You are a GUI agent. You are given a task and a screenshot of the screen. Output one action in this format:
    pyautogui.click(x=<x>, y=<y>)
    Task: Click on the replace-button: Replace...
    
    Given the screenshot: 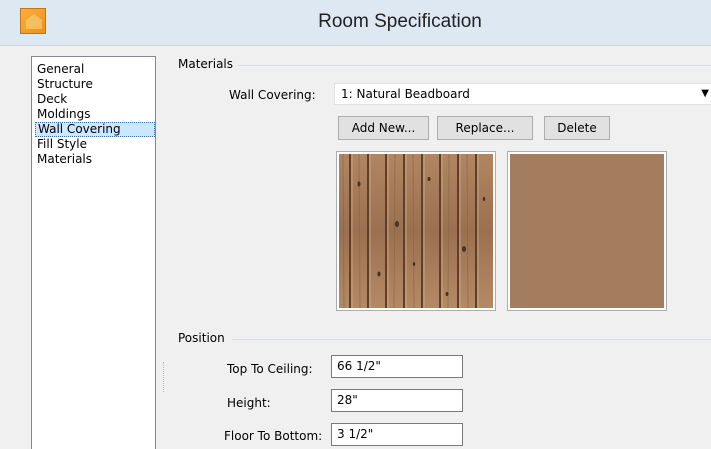 What is the action you would take?
    pyautogui.click(x=485, y=128)
    